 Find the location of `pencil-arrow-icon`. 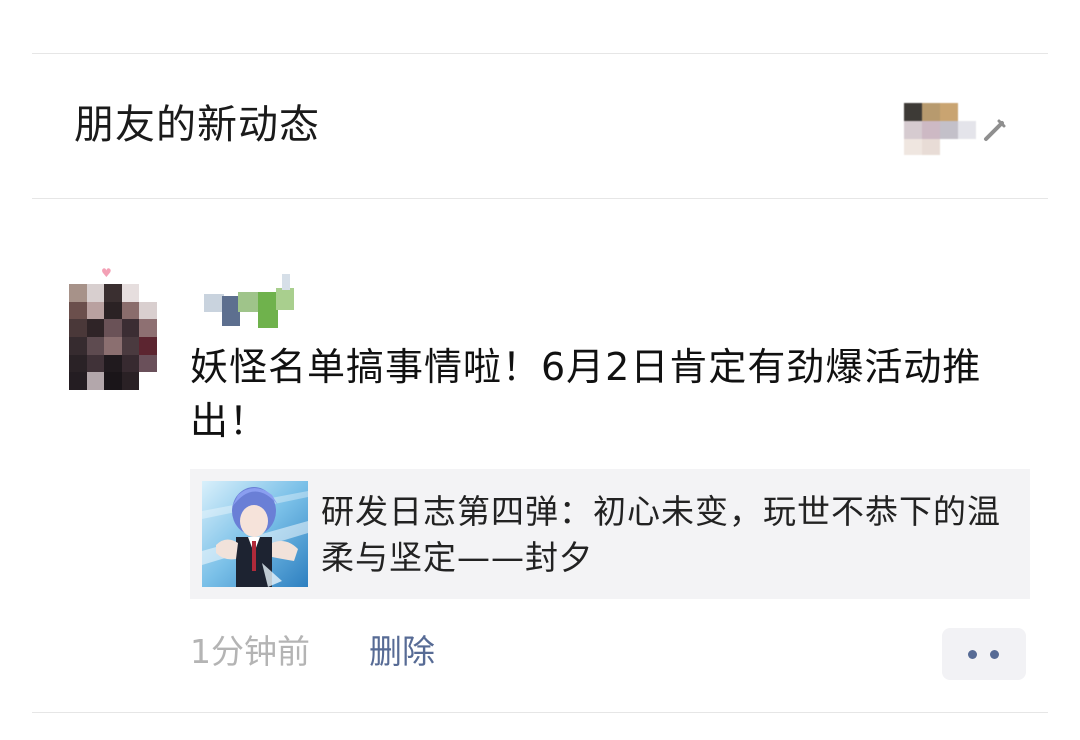

pencil-arrow-icon is located at coordinates (995, 130).